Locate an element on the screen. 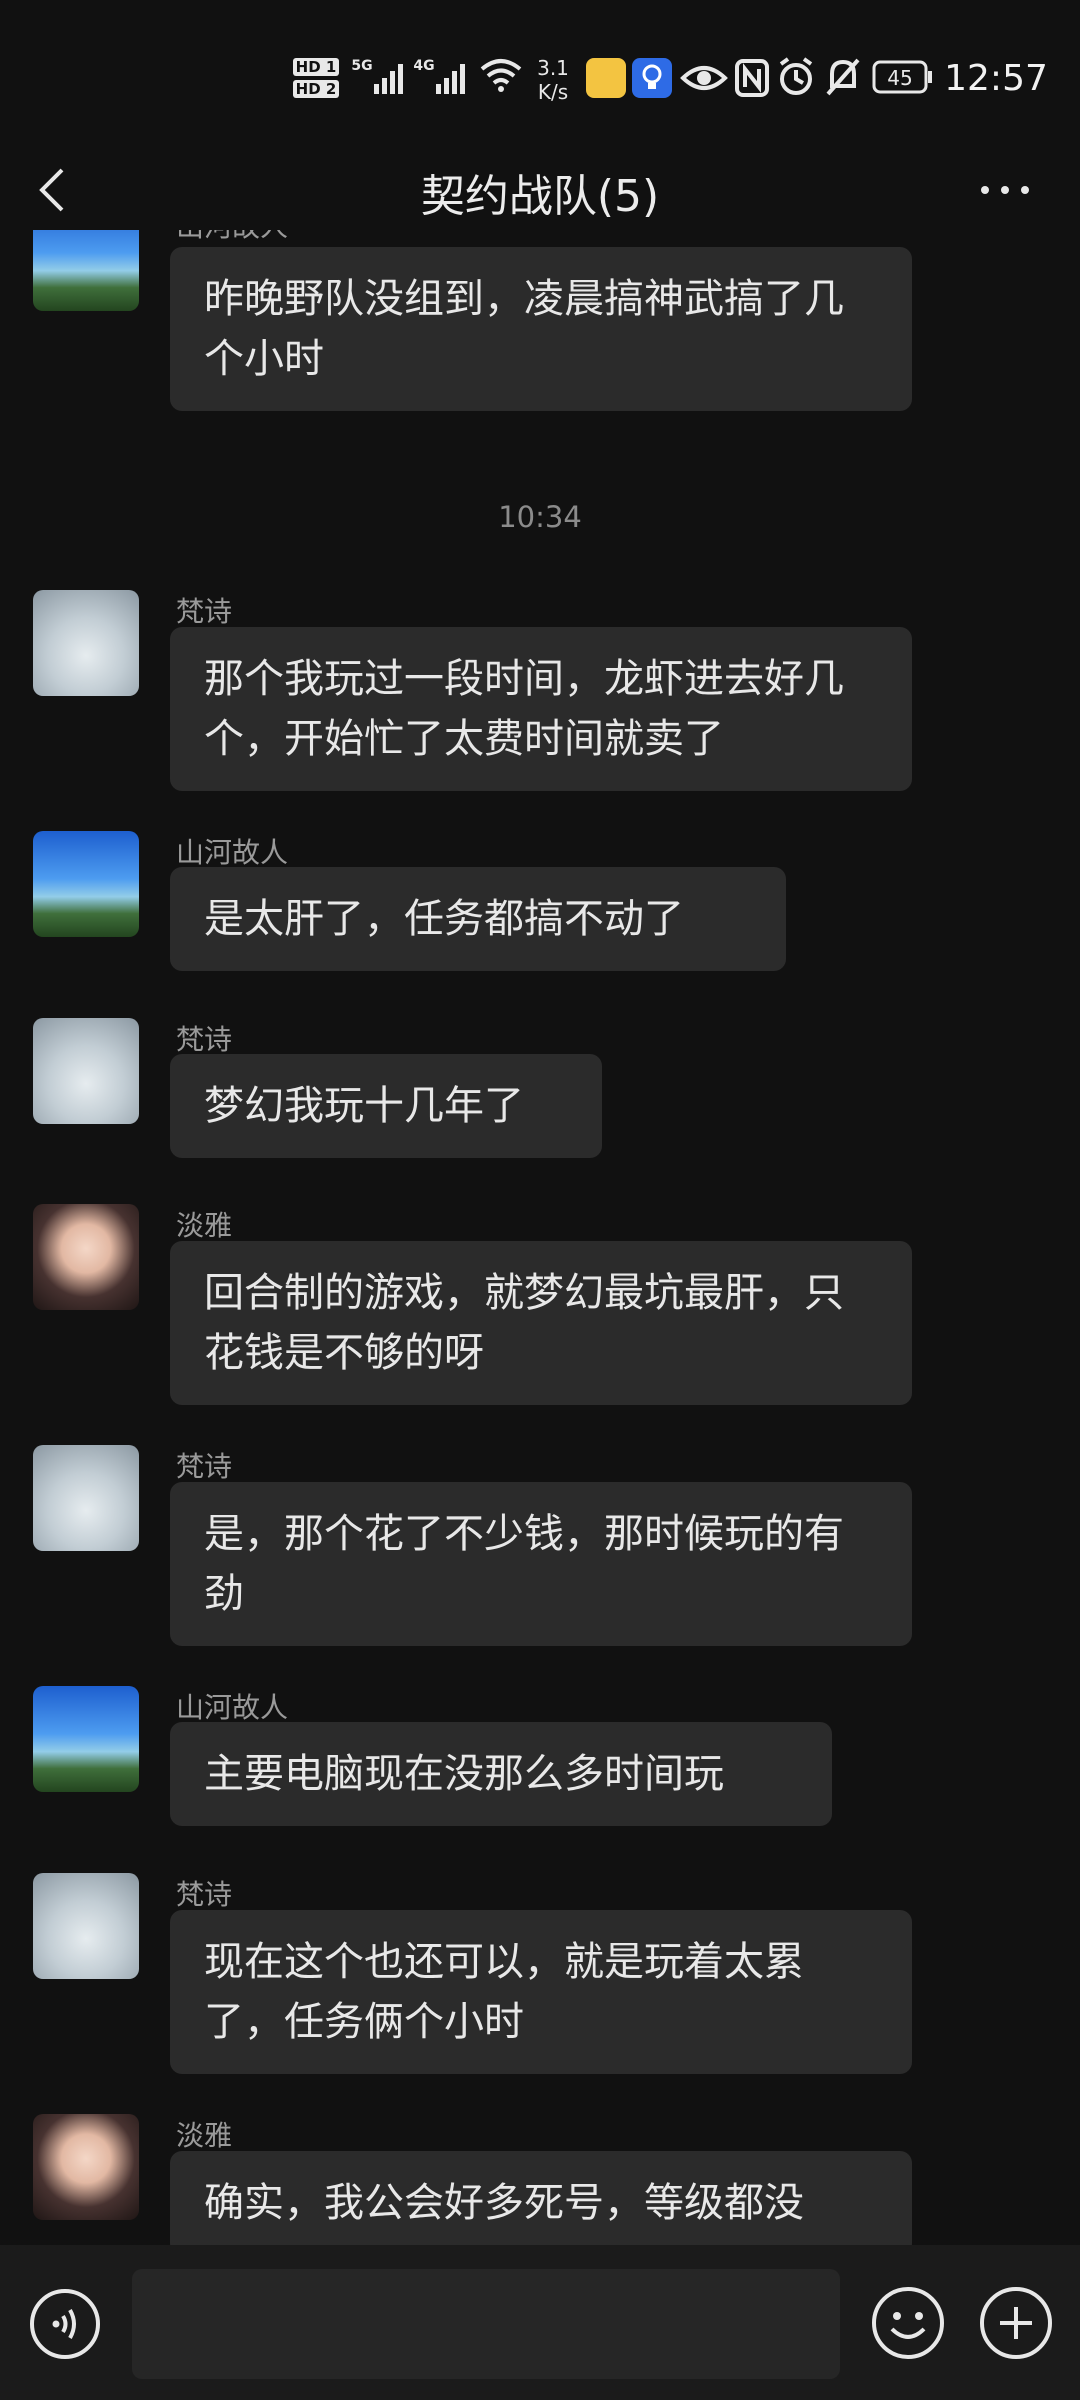 The height and width of the screenshot is (2400, 1080). message-bubble: 梦幻我玩十几年了 is located at coordinates (386, 1106).